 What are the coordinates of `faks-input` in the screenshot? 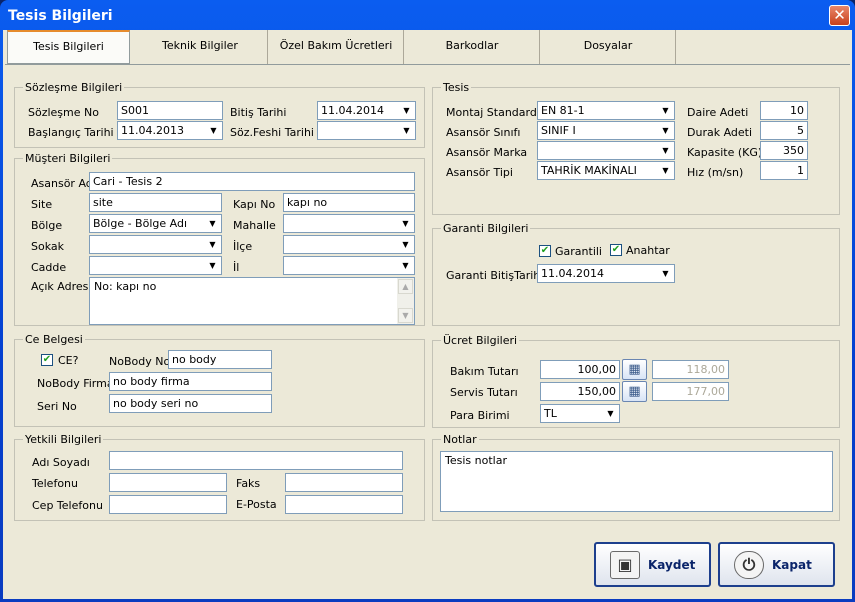 It's located at (344, 482).